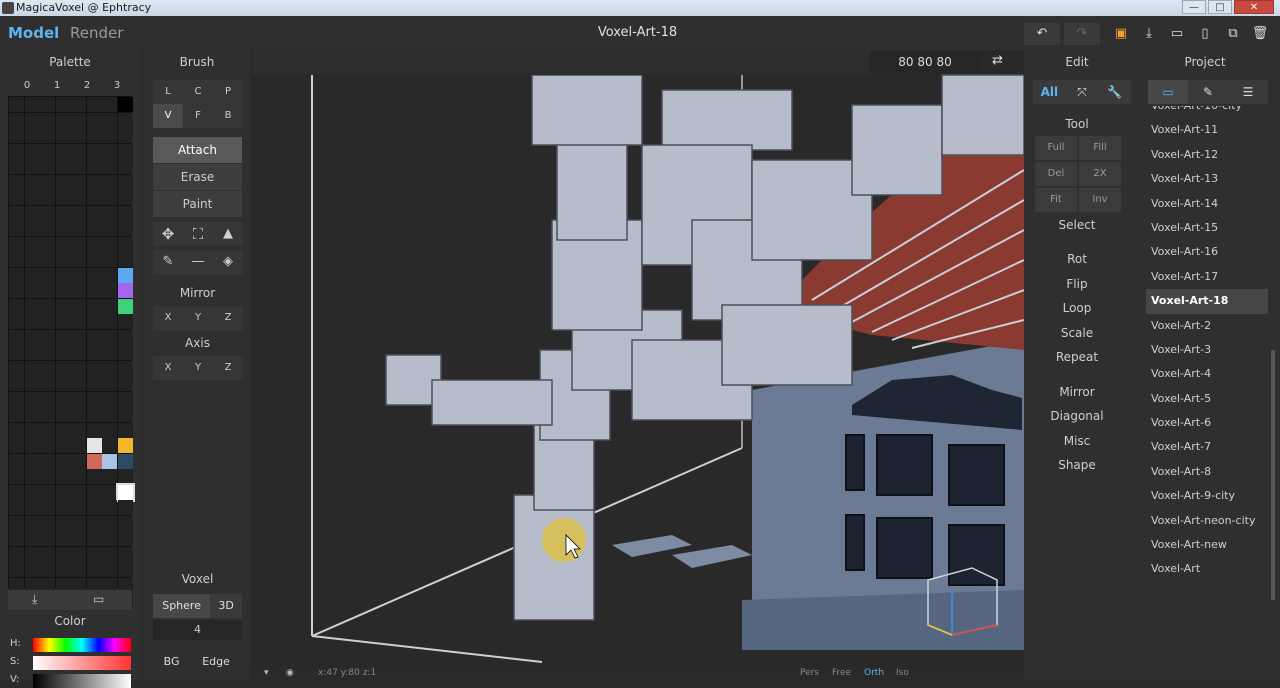  I want to click on brush-type-f: F, so click(198, 116).